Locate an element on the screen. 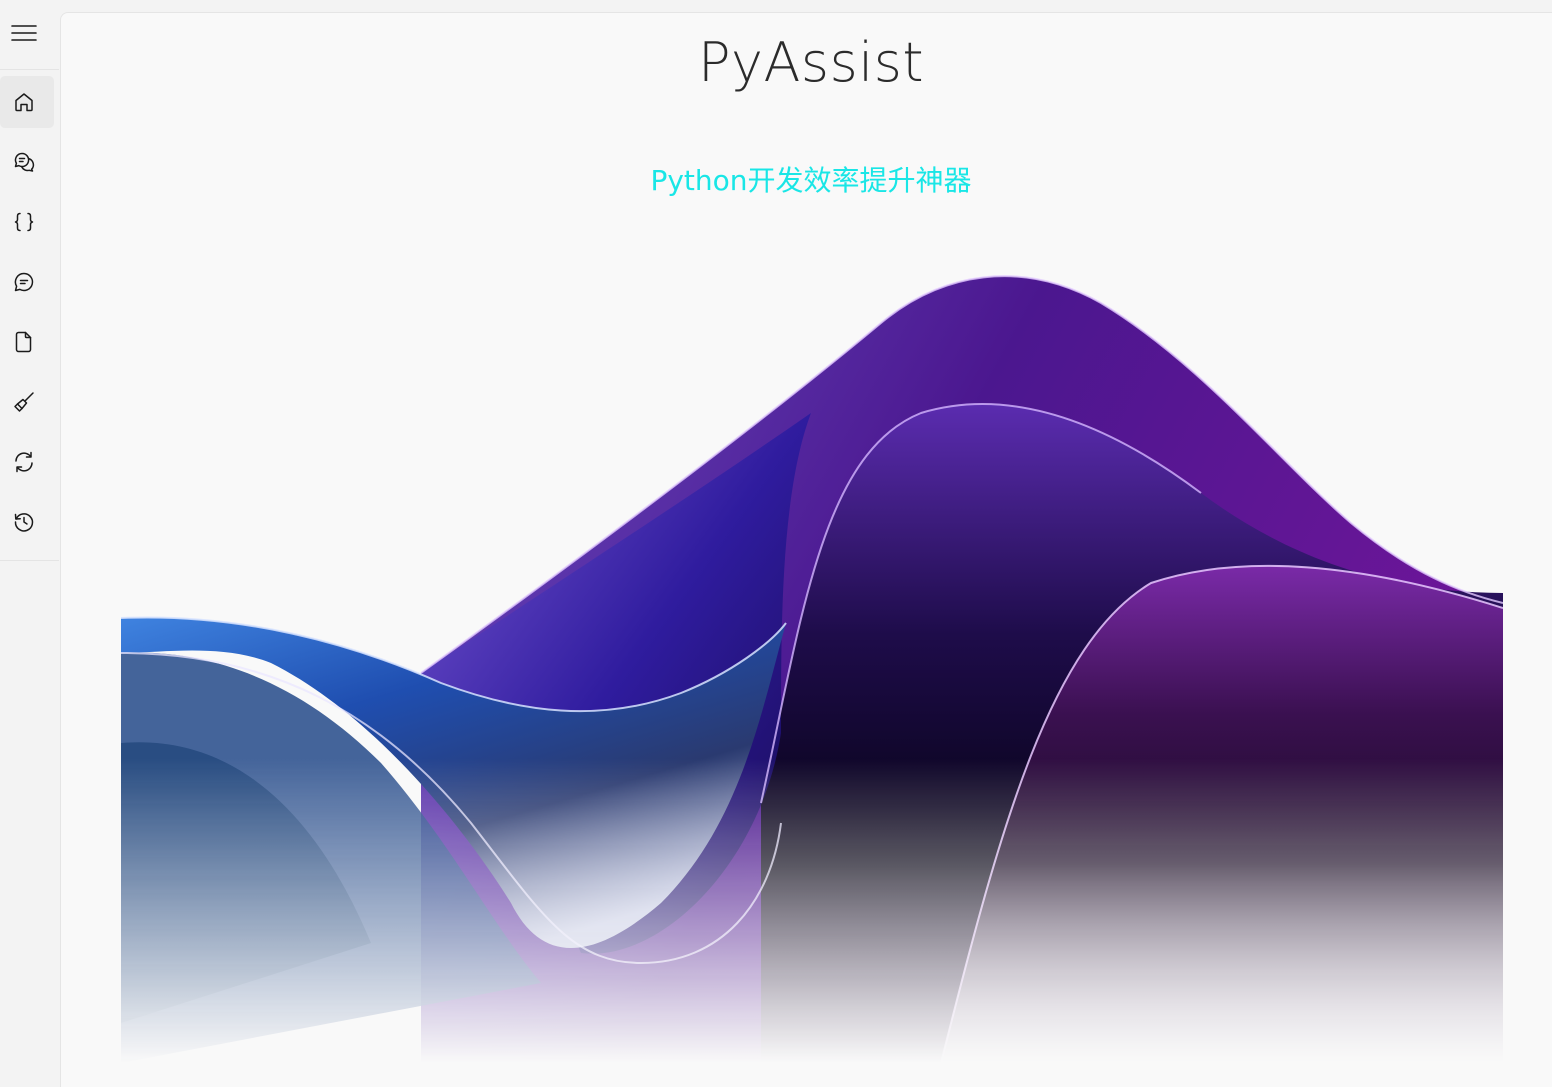  sidebar-divider-top is located at coordinates (29, 69).